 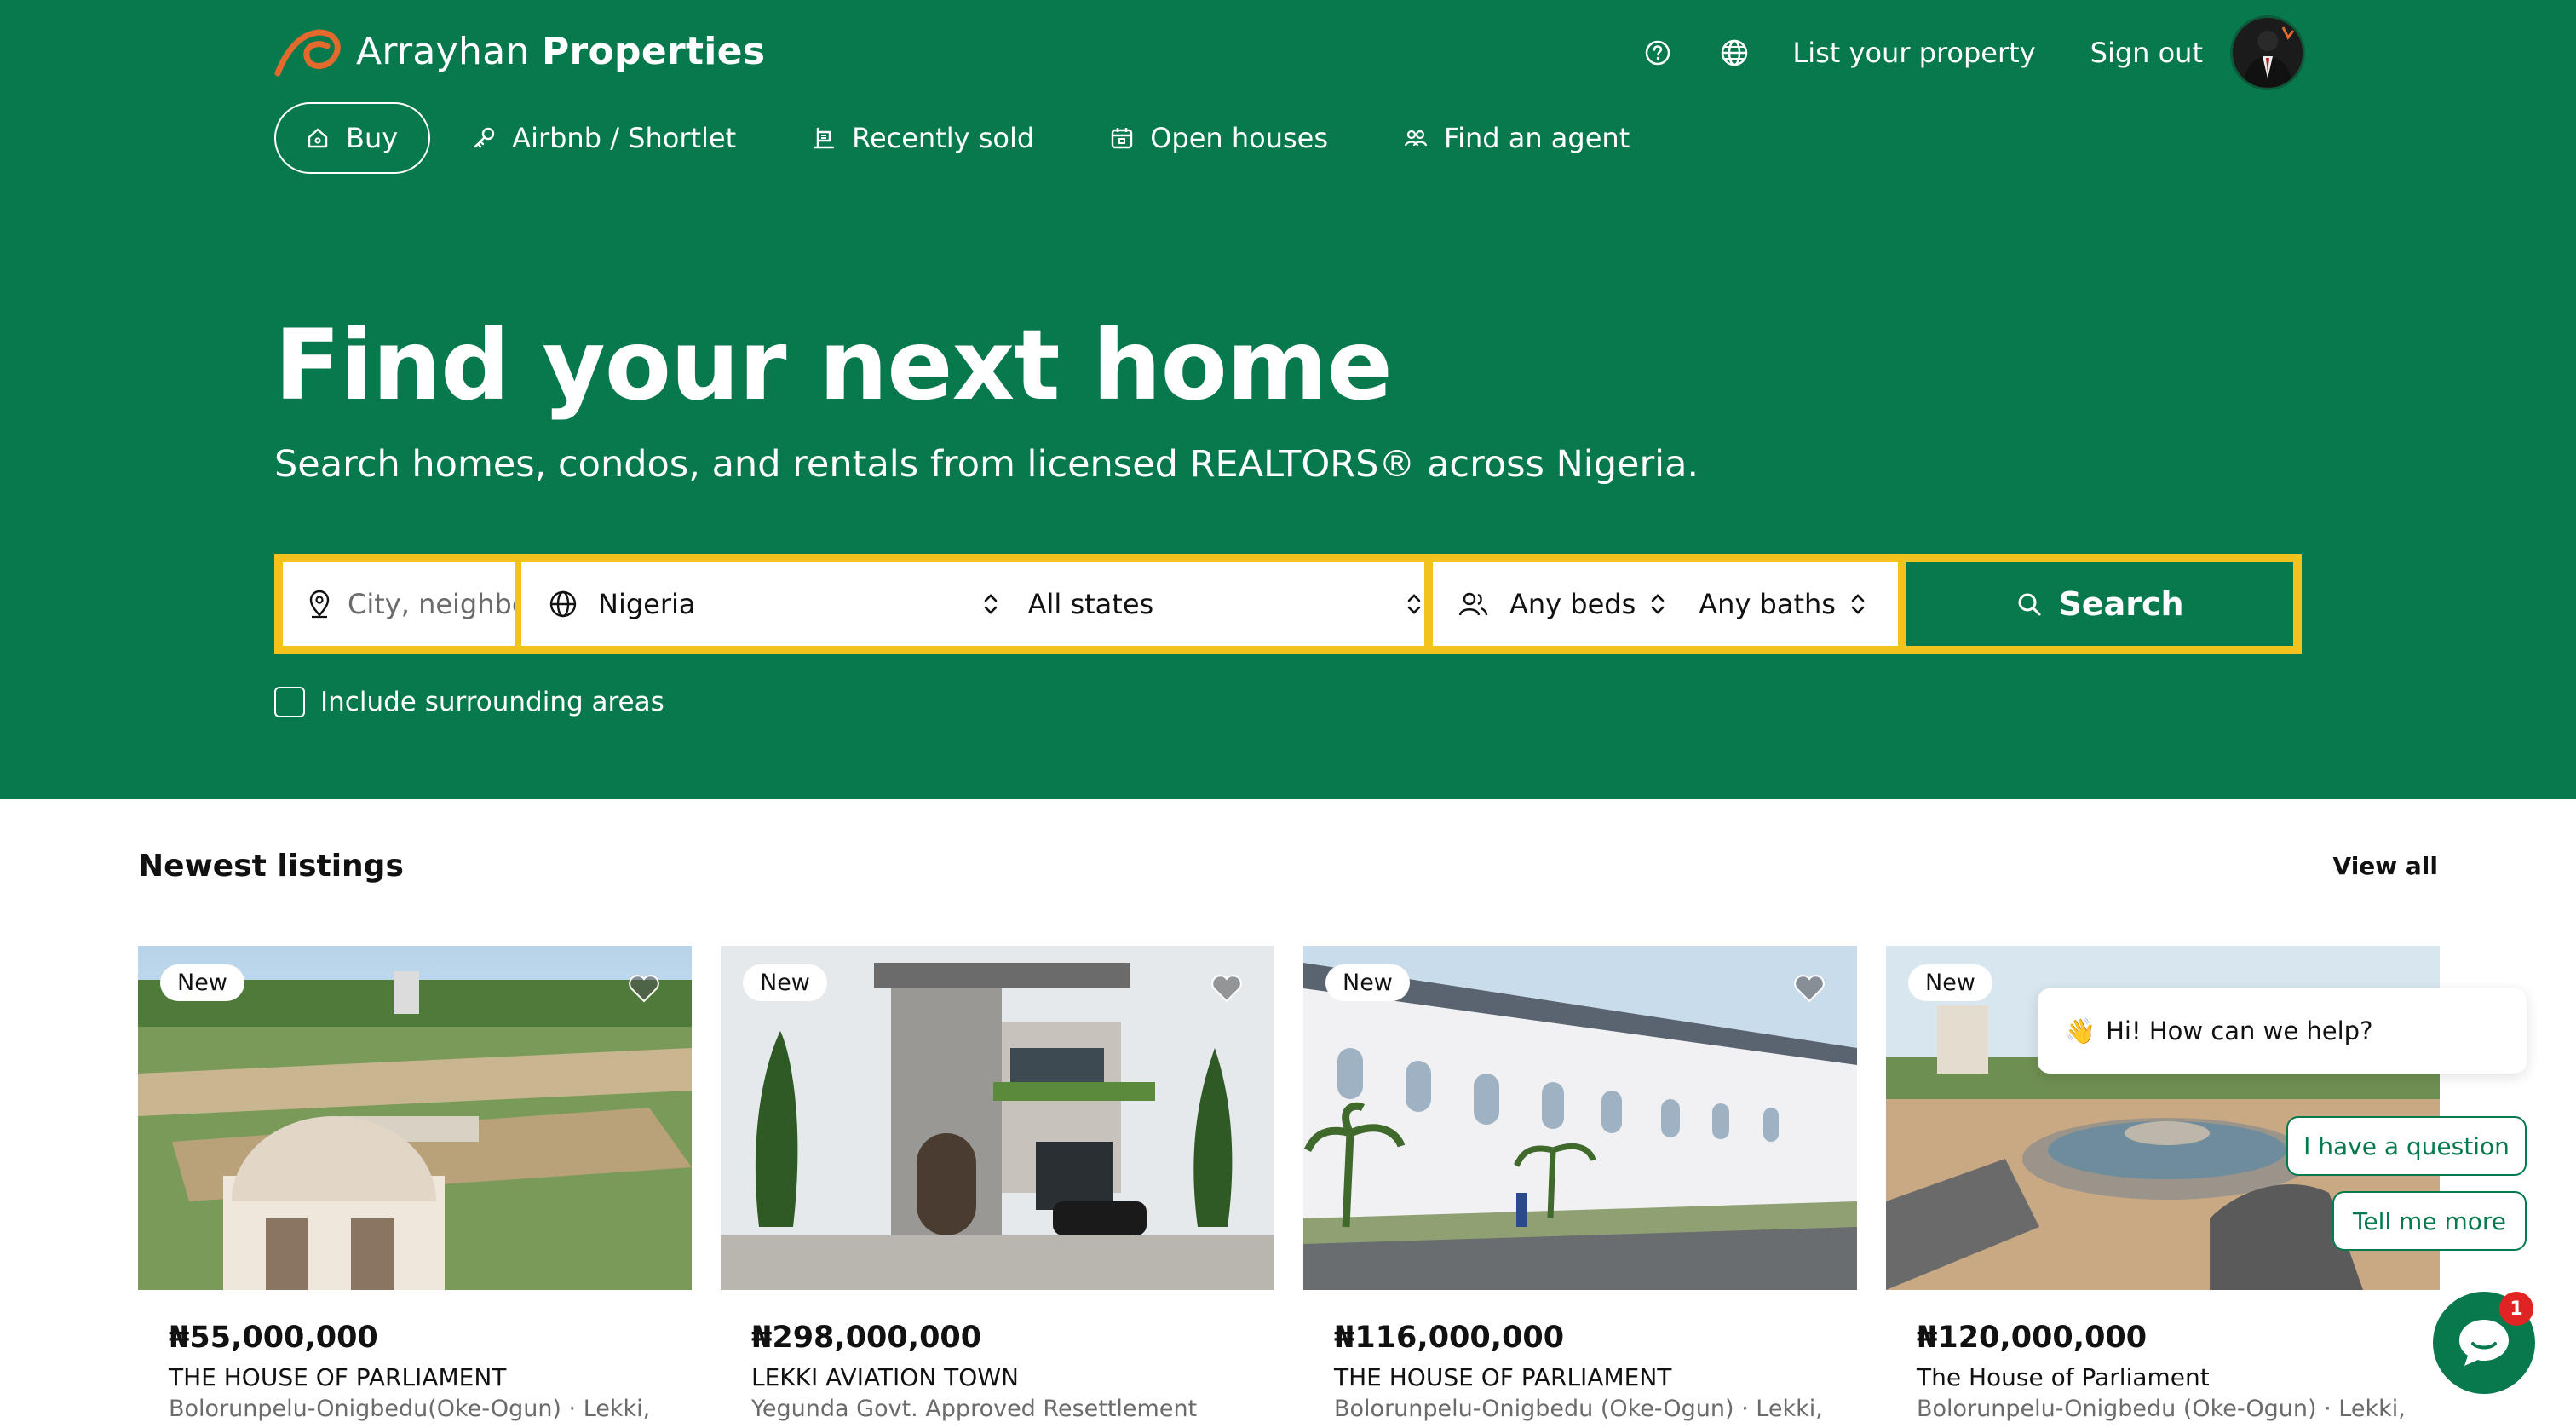 I want to click on country-select: Nigeria, so click(x=789, y=604).